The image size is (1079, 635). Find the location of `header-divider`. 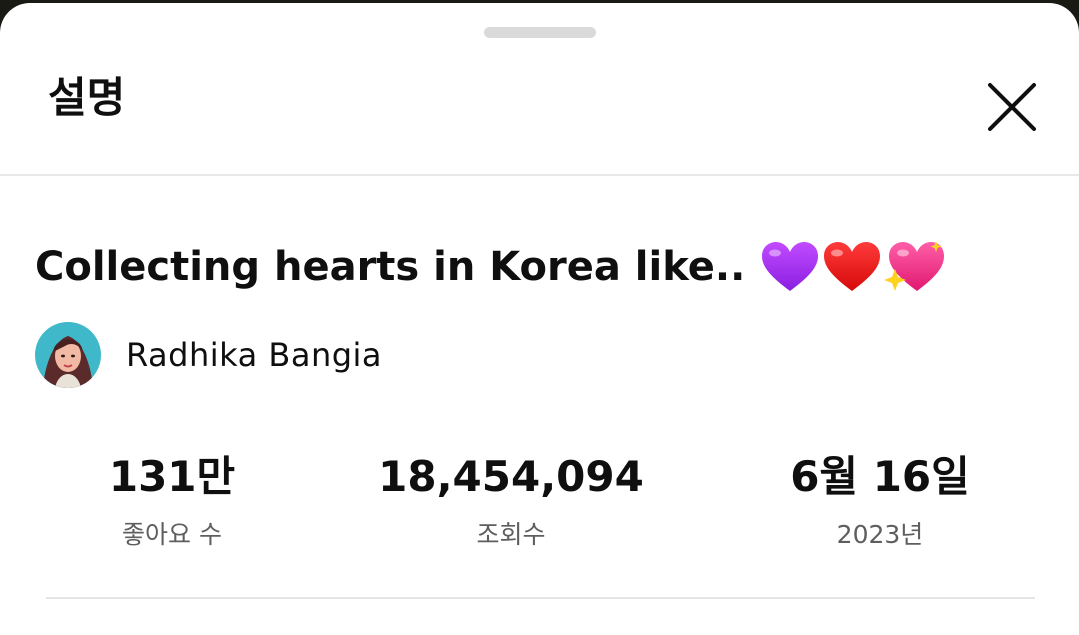

header-divider is located at coordinates (539, 175).